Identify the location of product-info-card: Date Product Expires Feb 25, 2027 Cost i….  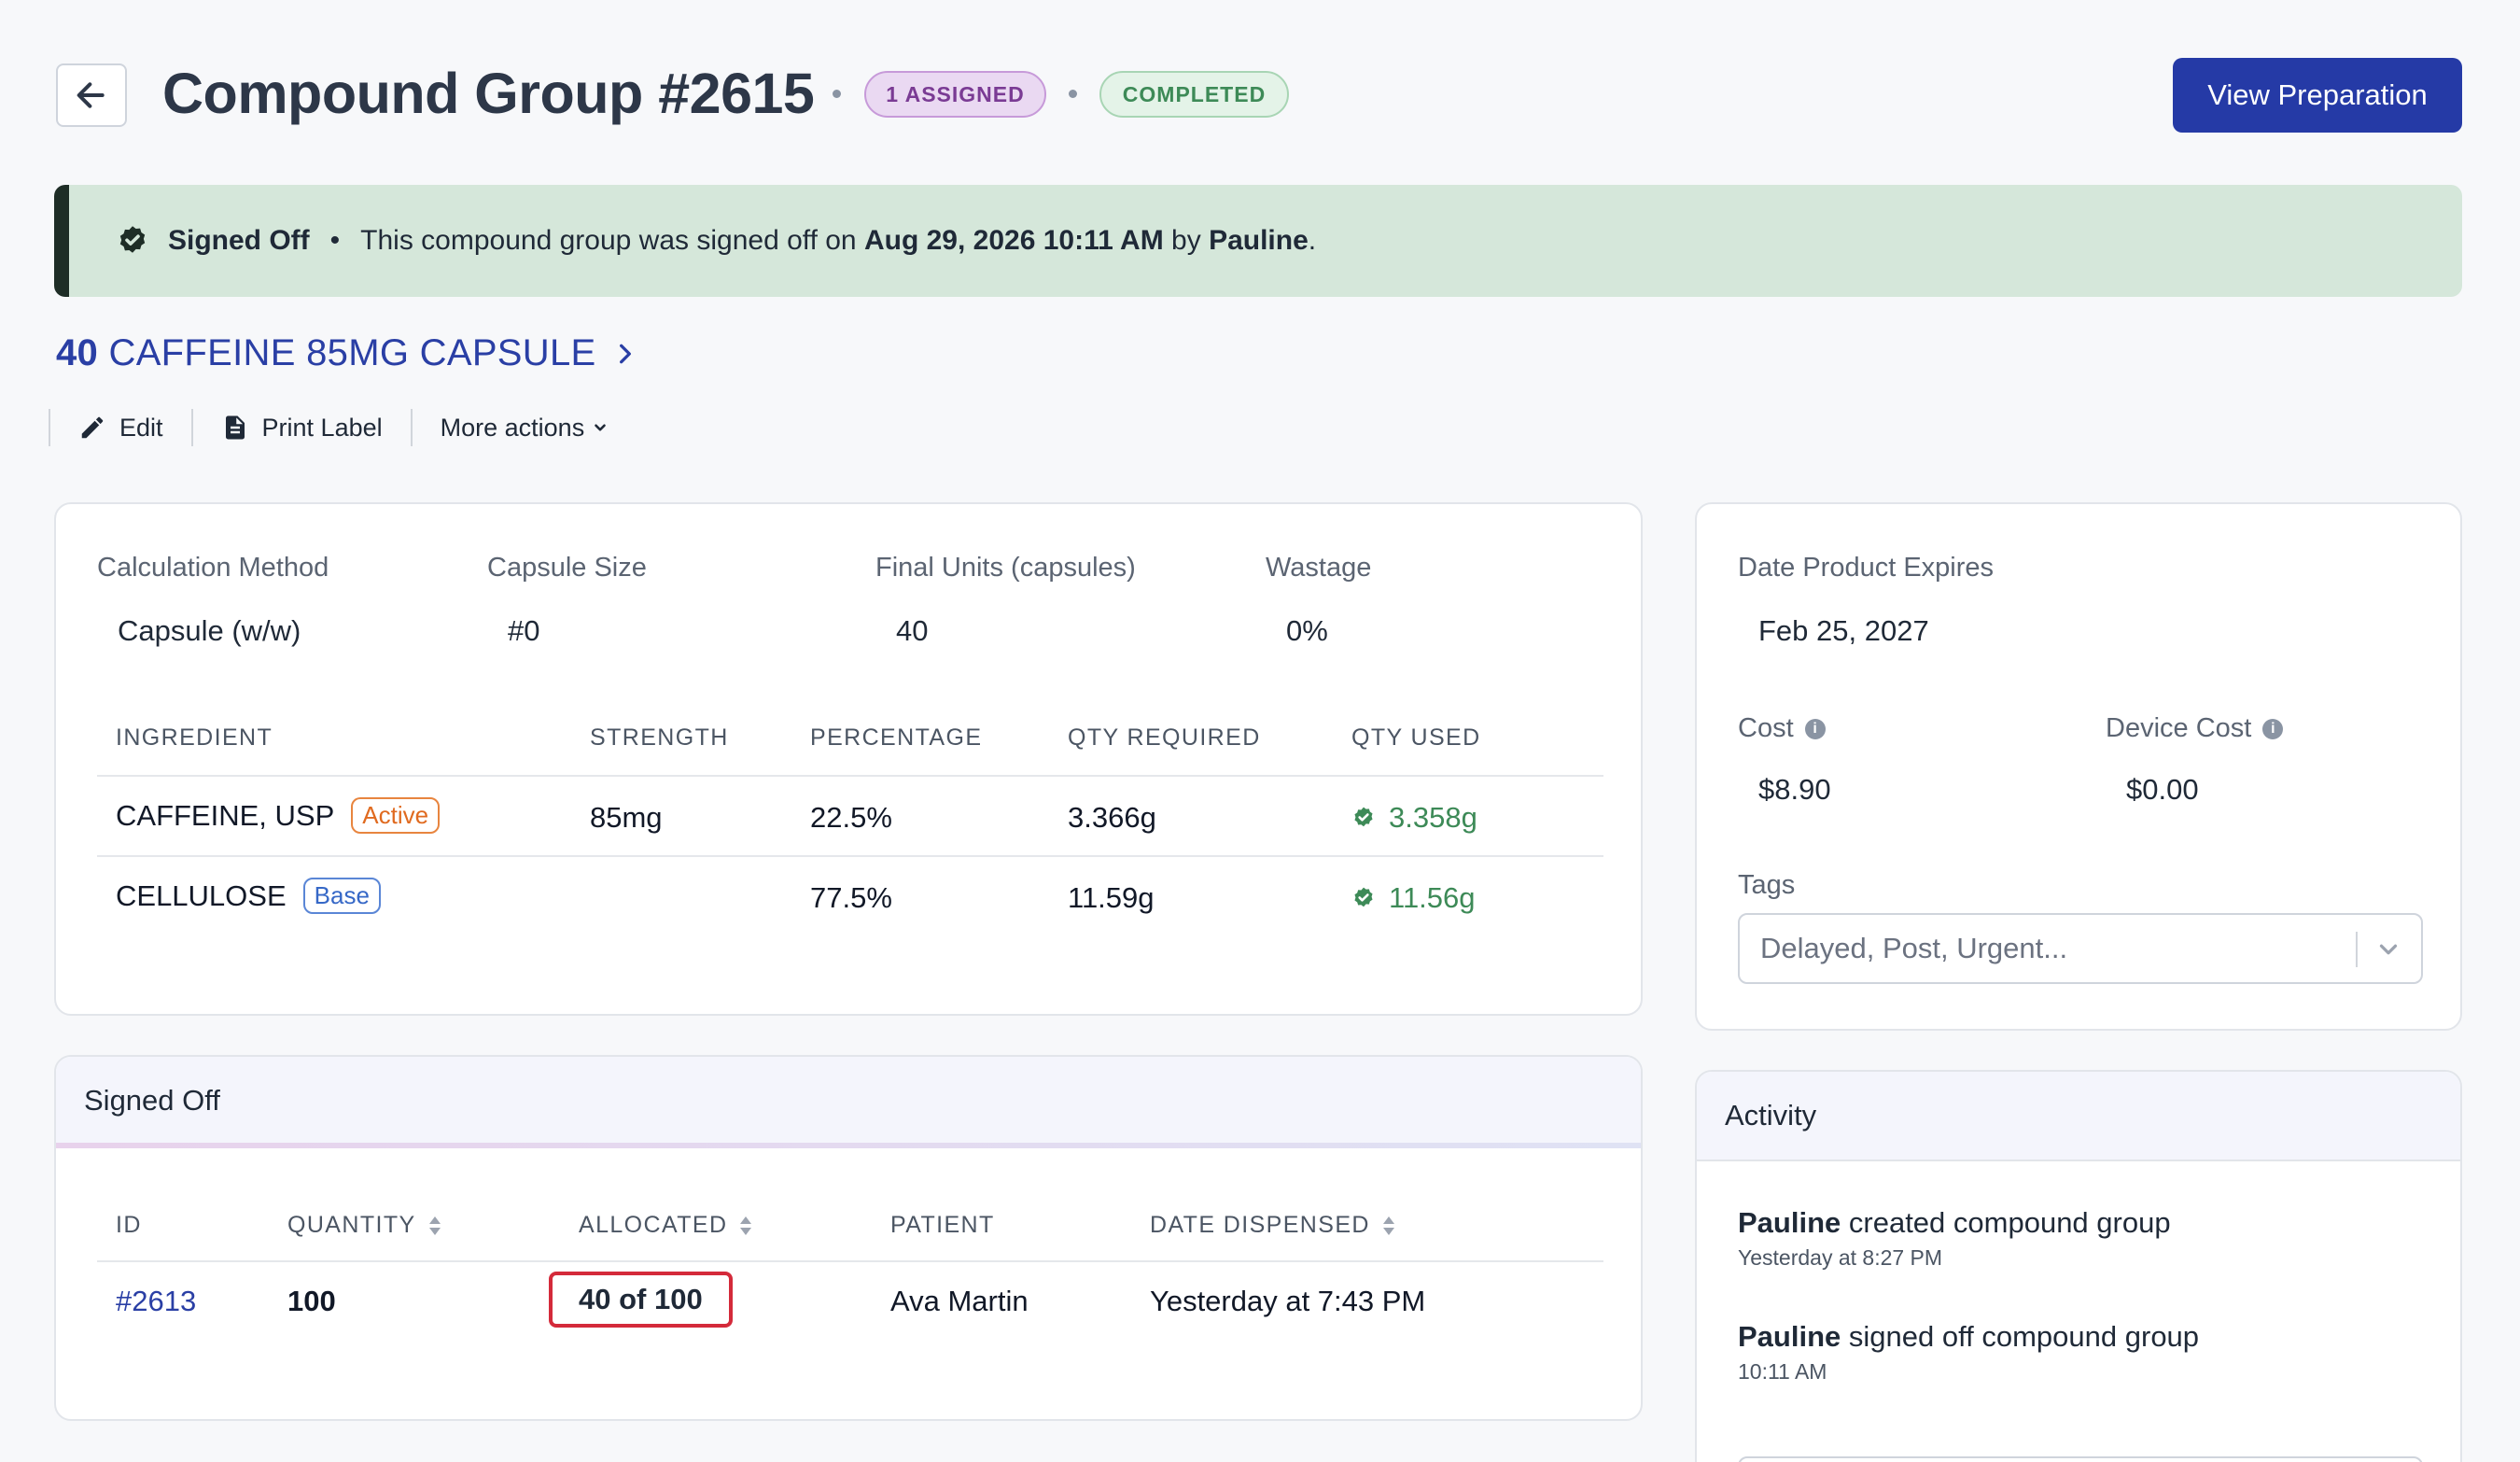
(2078, 766).